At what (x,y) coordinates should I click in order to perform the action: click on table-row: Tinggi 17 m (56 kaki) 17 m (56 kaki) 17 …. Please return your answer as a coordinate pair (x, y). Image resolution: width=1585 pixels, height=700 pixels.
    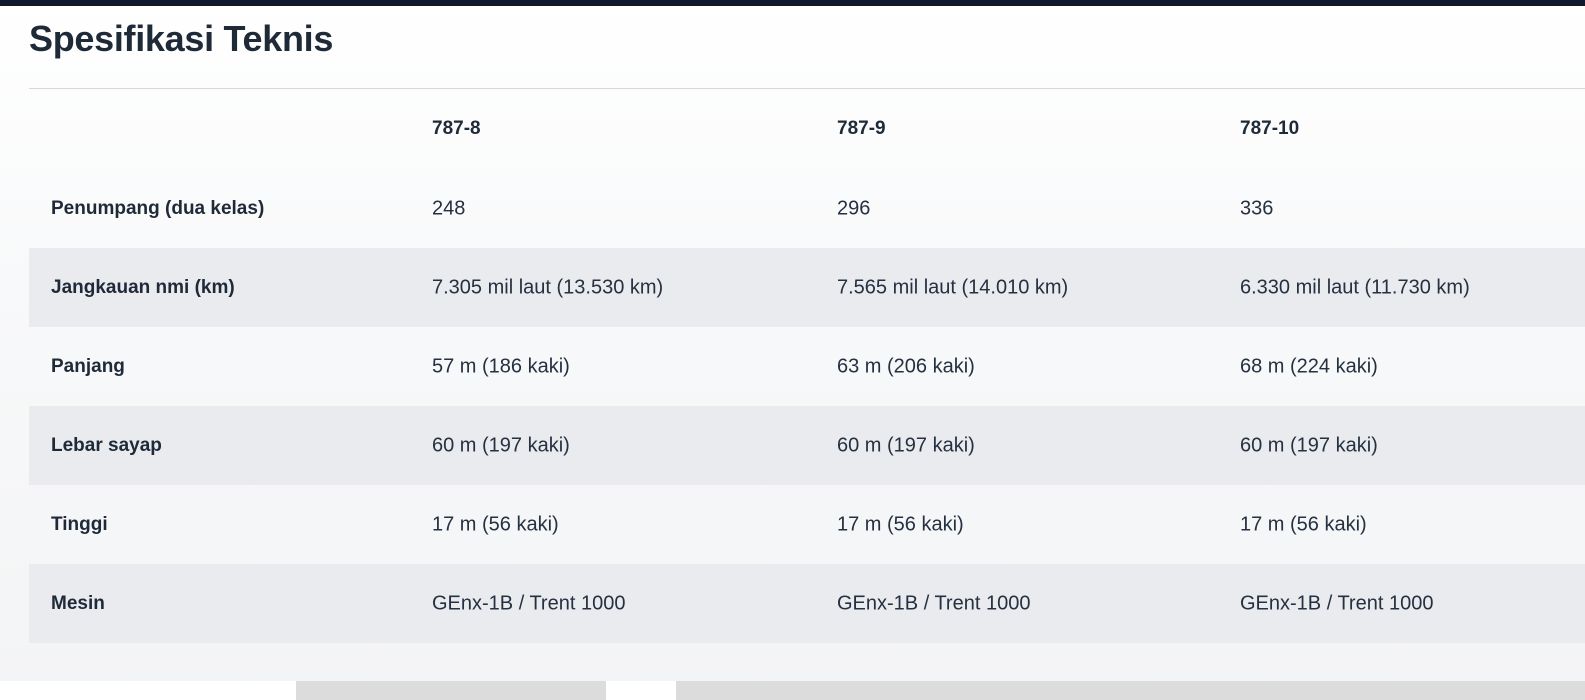
    Looking at the image, I should click on (807, 524).